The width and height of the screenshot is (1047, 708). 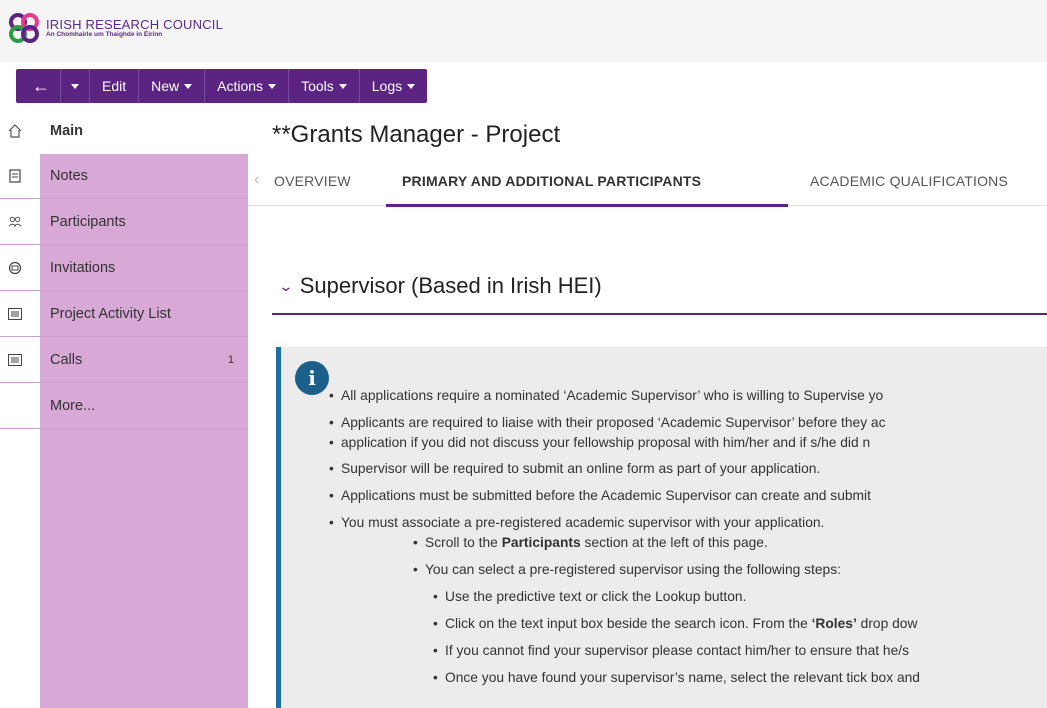 I want to click on back-arrow-icon: ←, so click(x=41, y=85).